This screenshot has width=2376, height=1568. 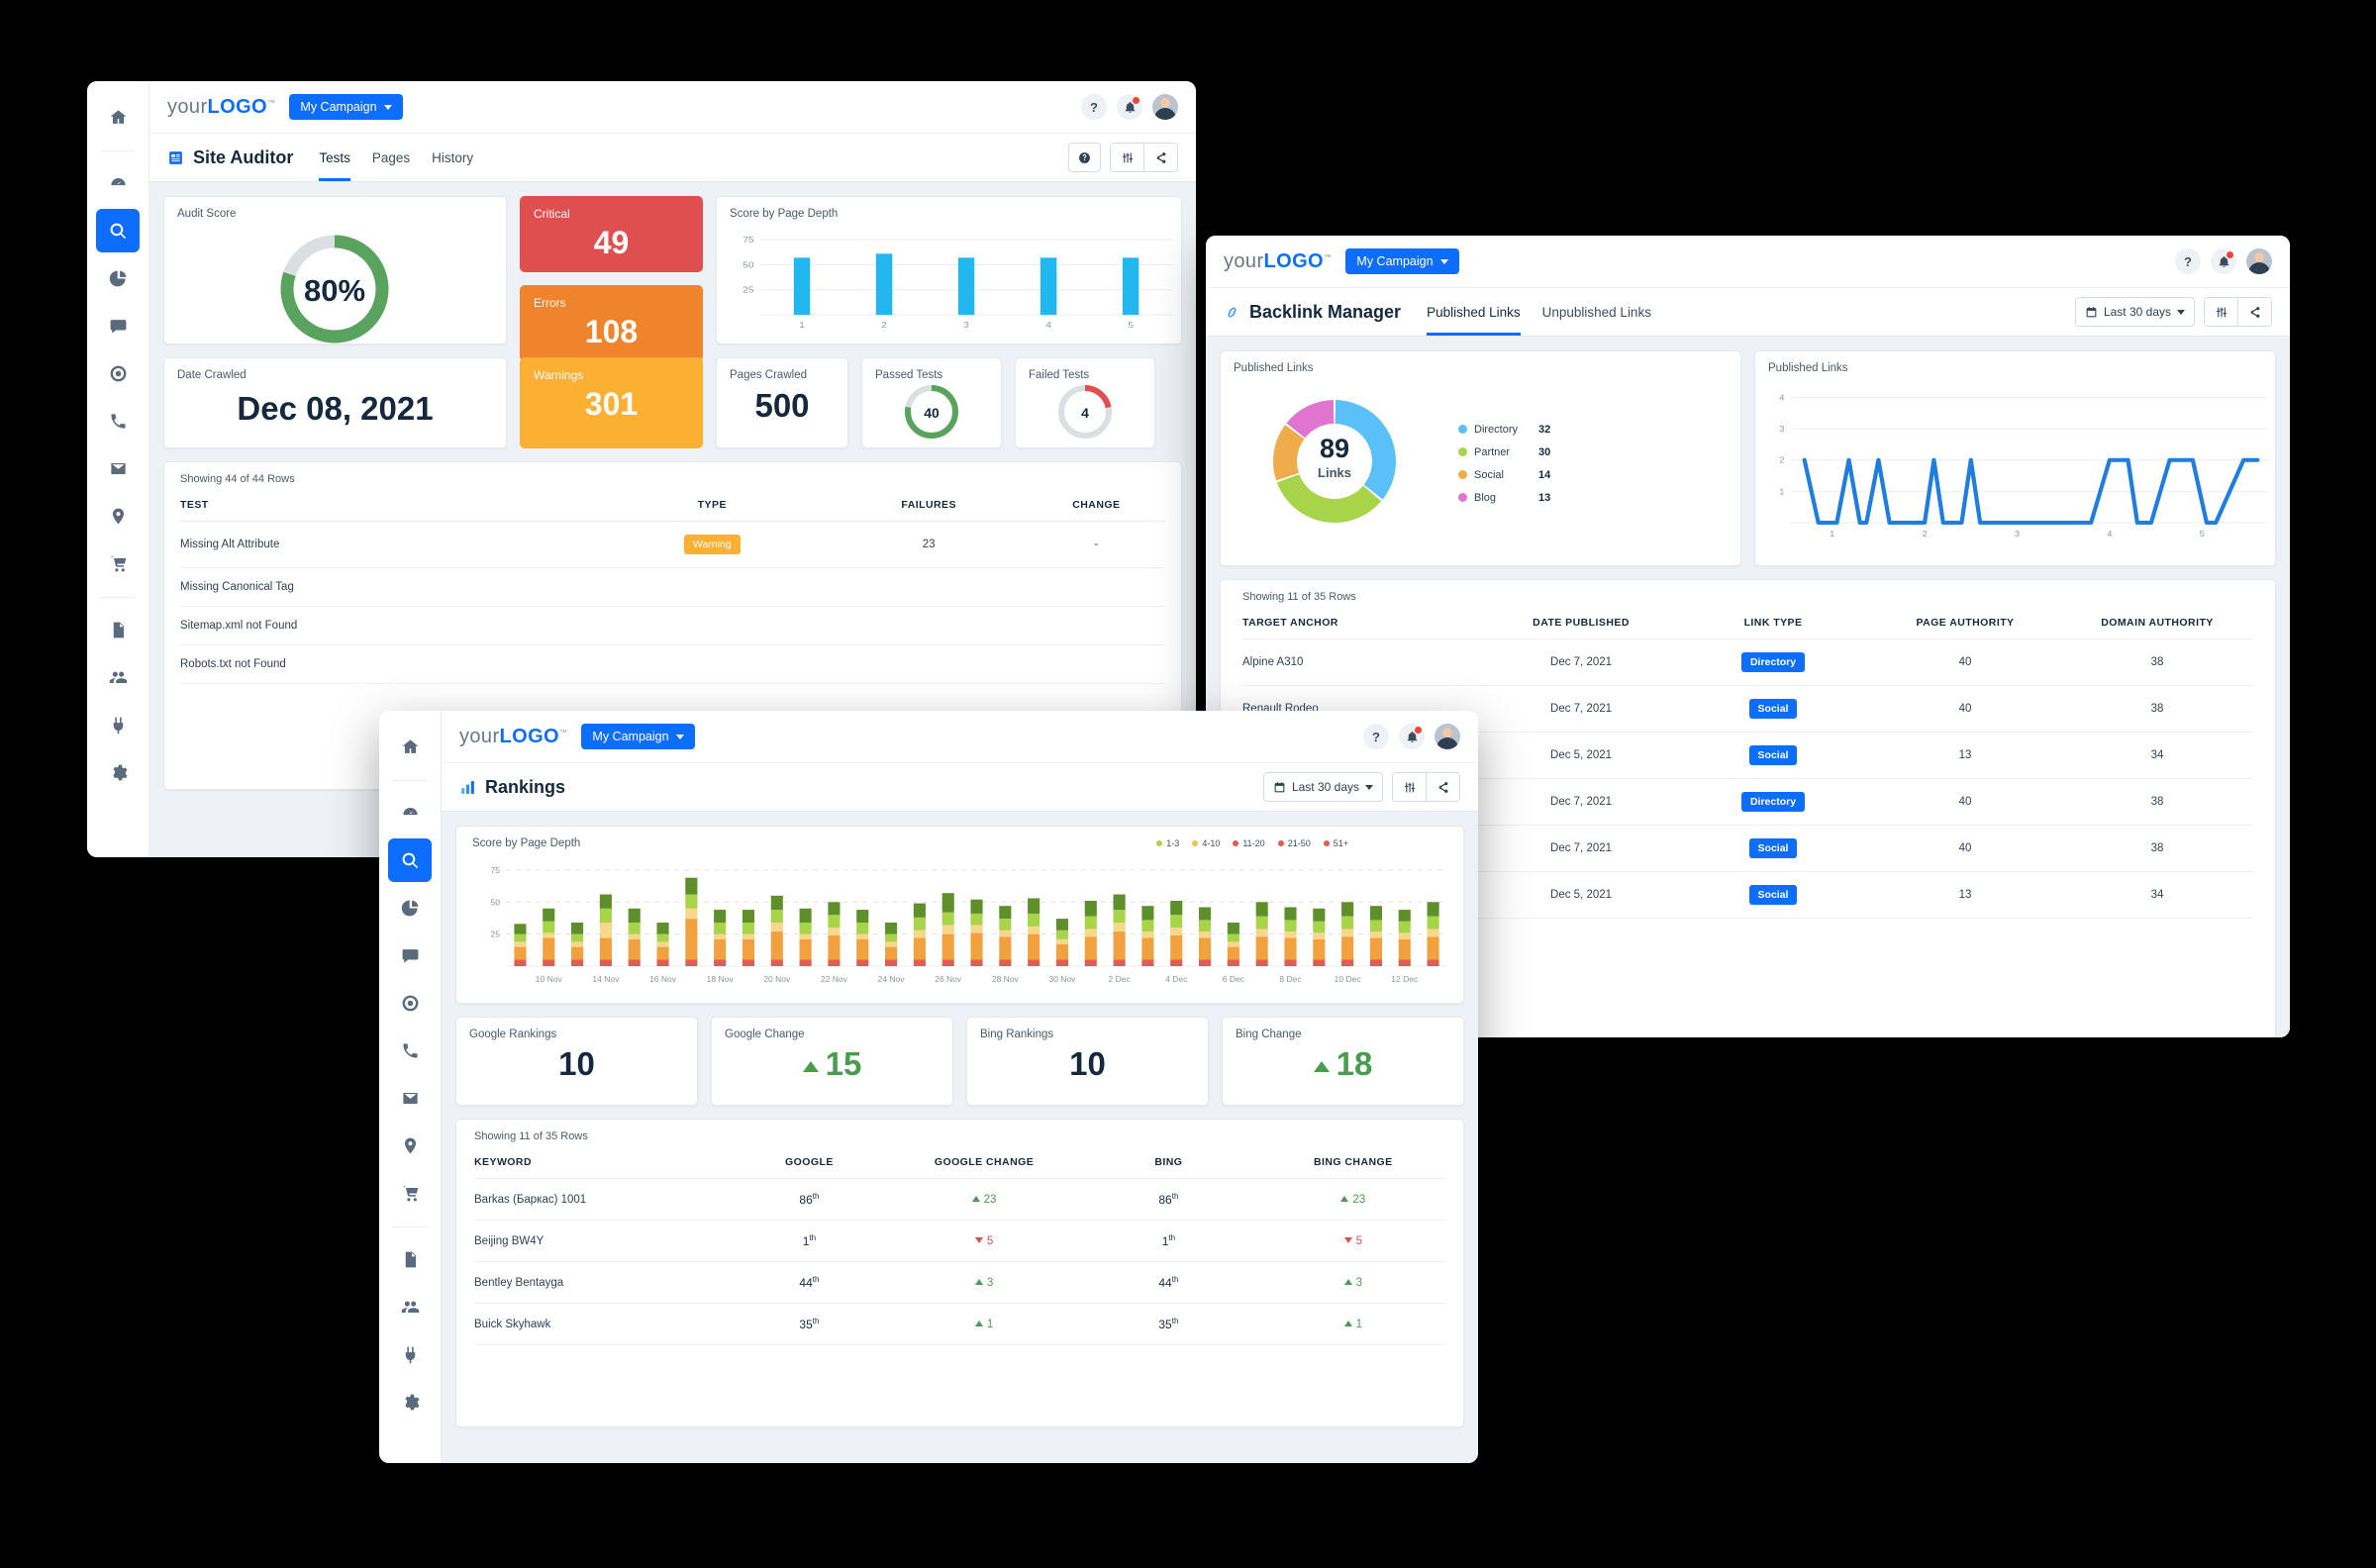 What do you see at coordinates (2157, 662) in the screenshot?
I see `cell-domain-authority: 38` at bounding box center [2157, 662].